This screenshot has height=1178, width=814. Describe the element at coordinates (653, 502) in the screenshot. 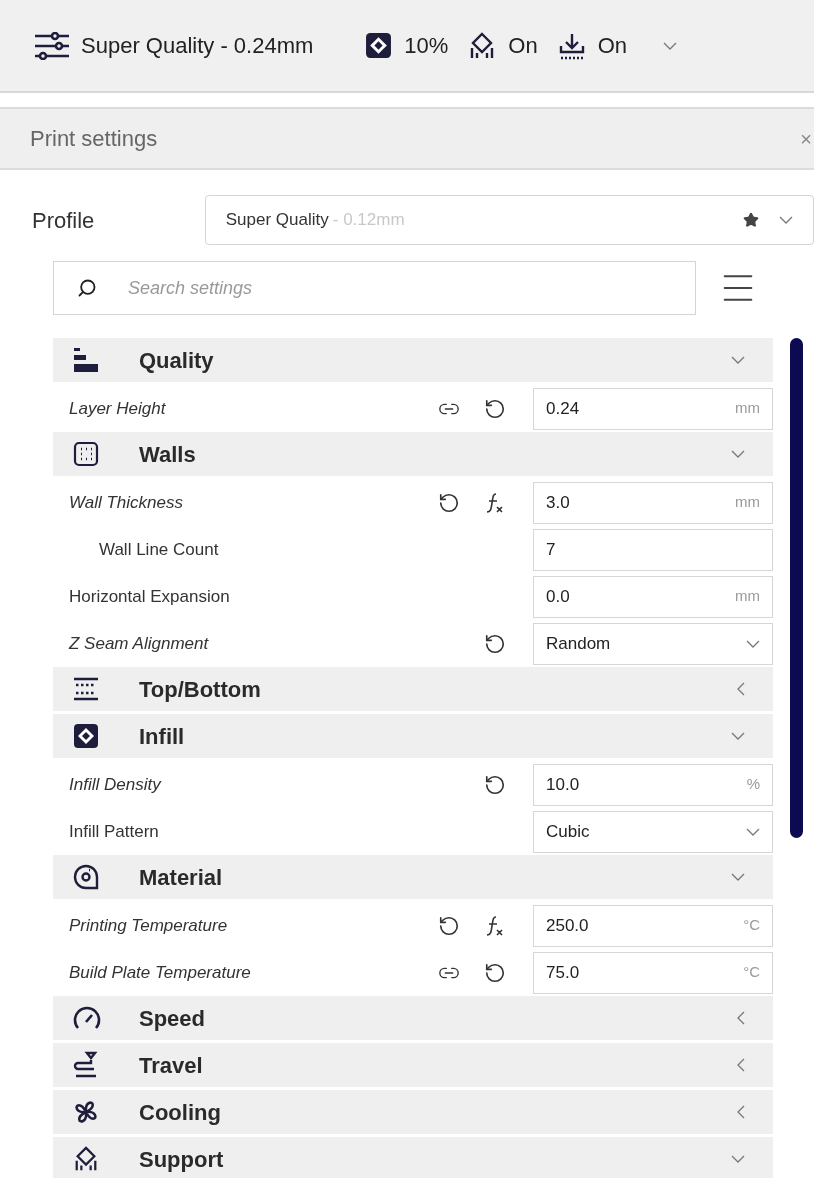

I see `input-field: 3.0 mm` at that location.